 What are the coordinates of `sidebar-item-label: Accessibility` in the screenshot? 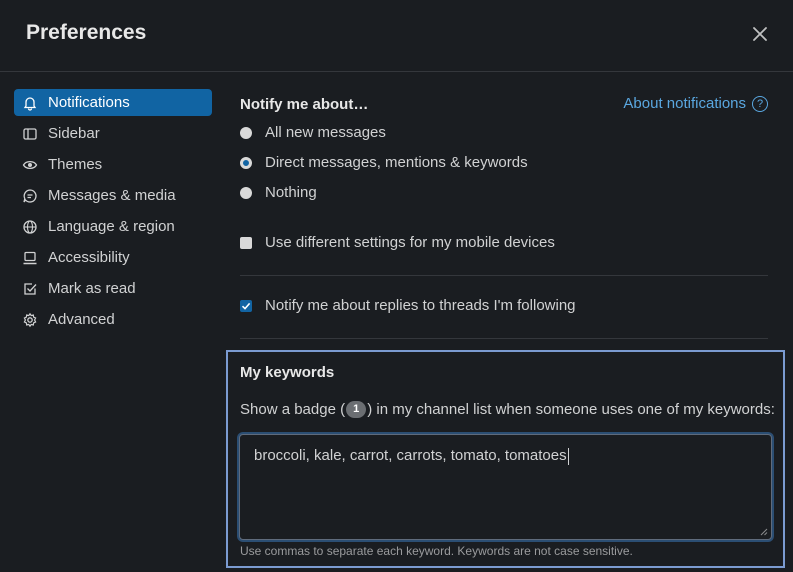 It's located at (89, 257).